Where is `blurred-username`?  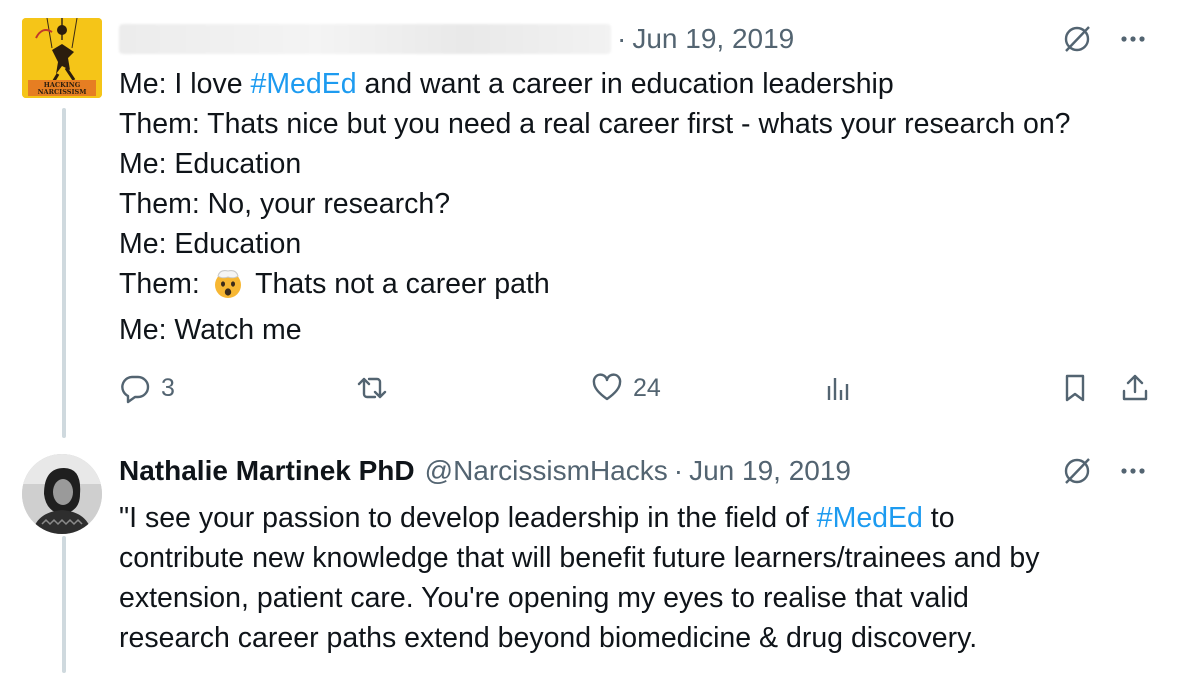
blurred-username is located at coordinates (365, 39).